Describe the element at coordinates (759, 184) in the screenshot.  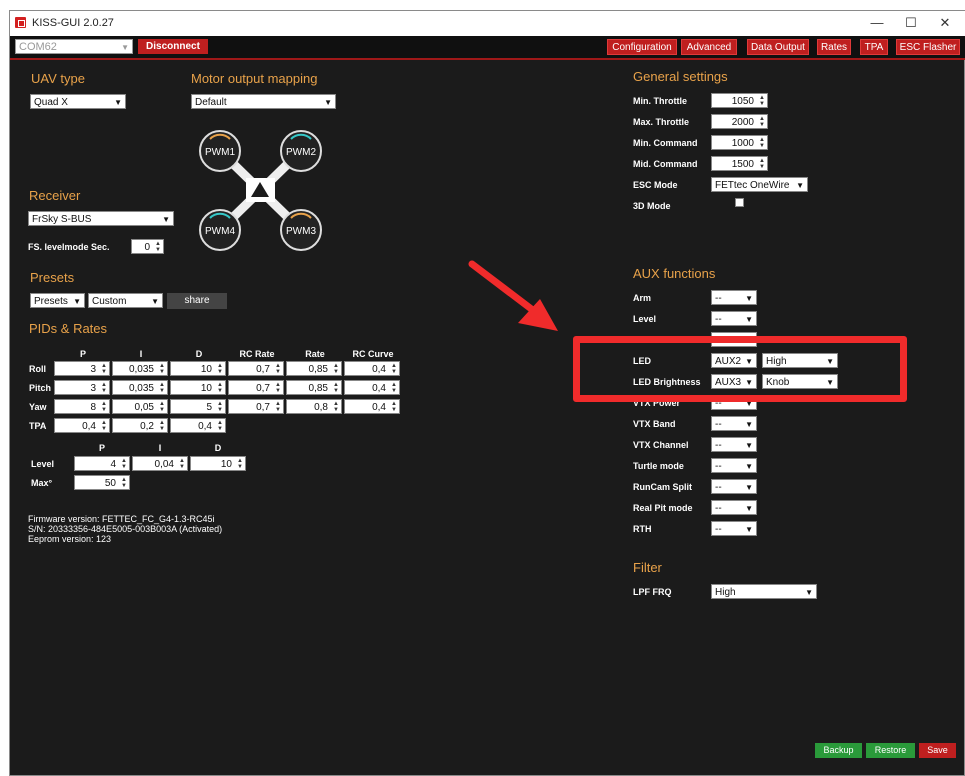
I see `esc-mode-select: FETtec OneWire ▼` at that location.